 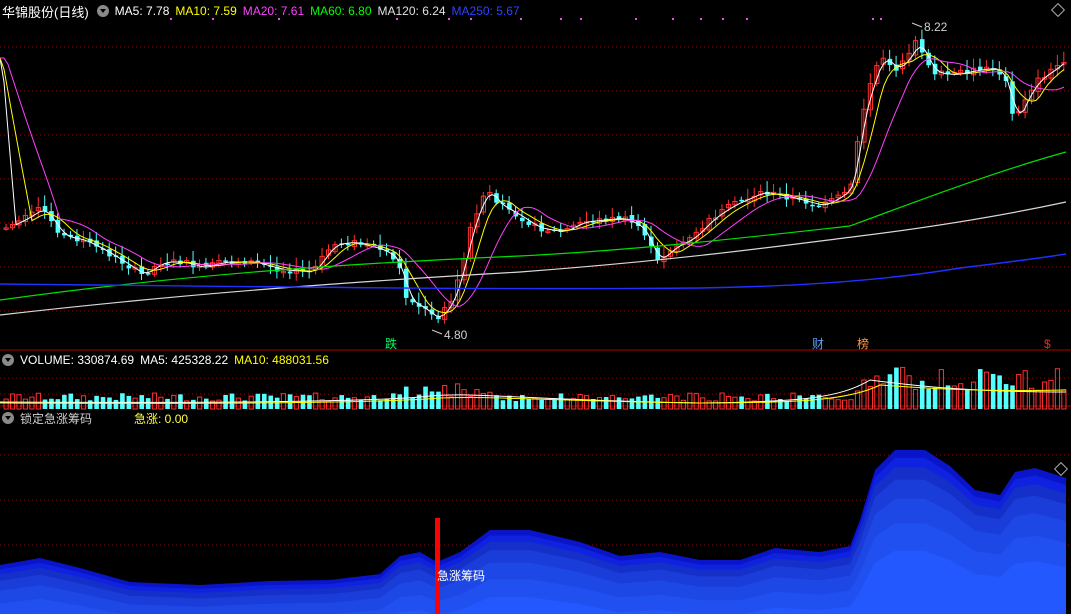 I want to click on ma5-label: MA5: 7.78, so click(x=142, y=11).